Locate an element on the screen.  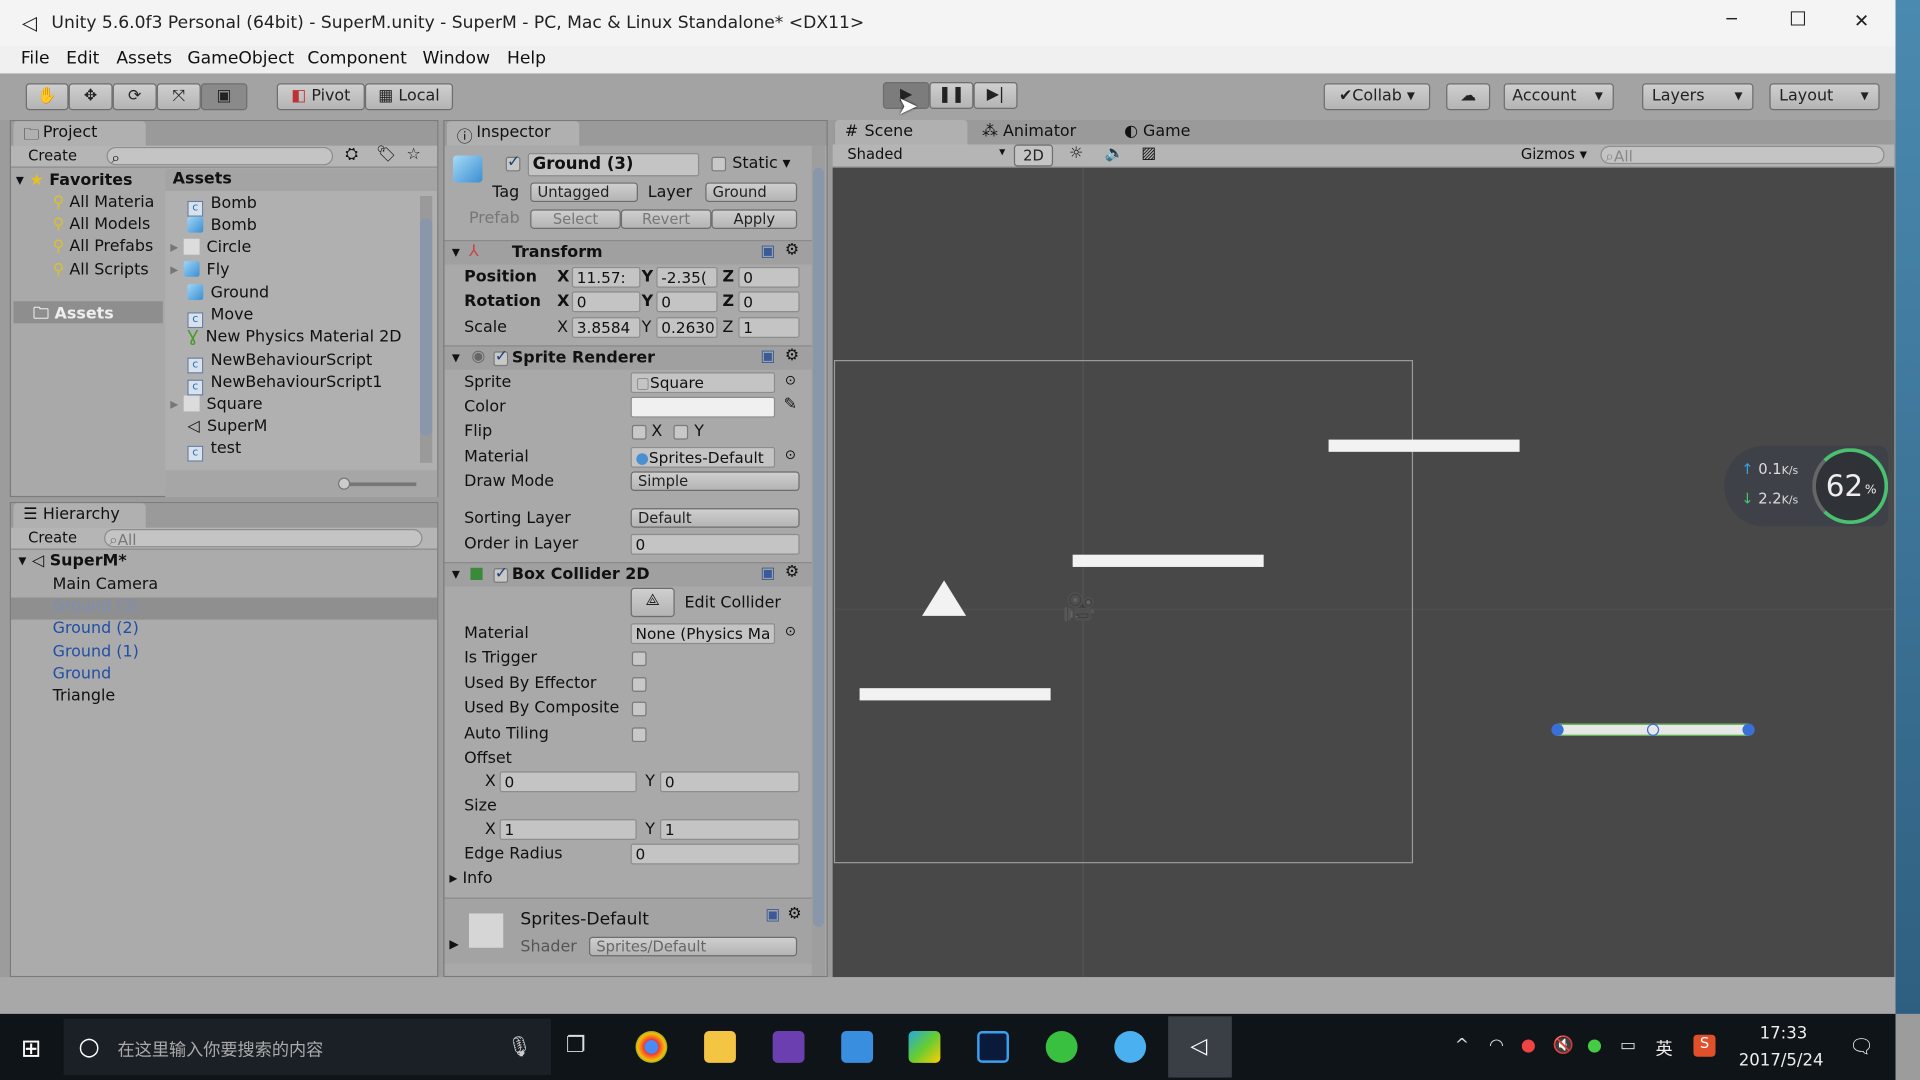
asset-item: c Move is located at coordinates (220, 317).